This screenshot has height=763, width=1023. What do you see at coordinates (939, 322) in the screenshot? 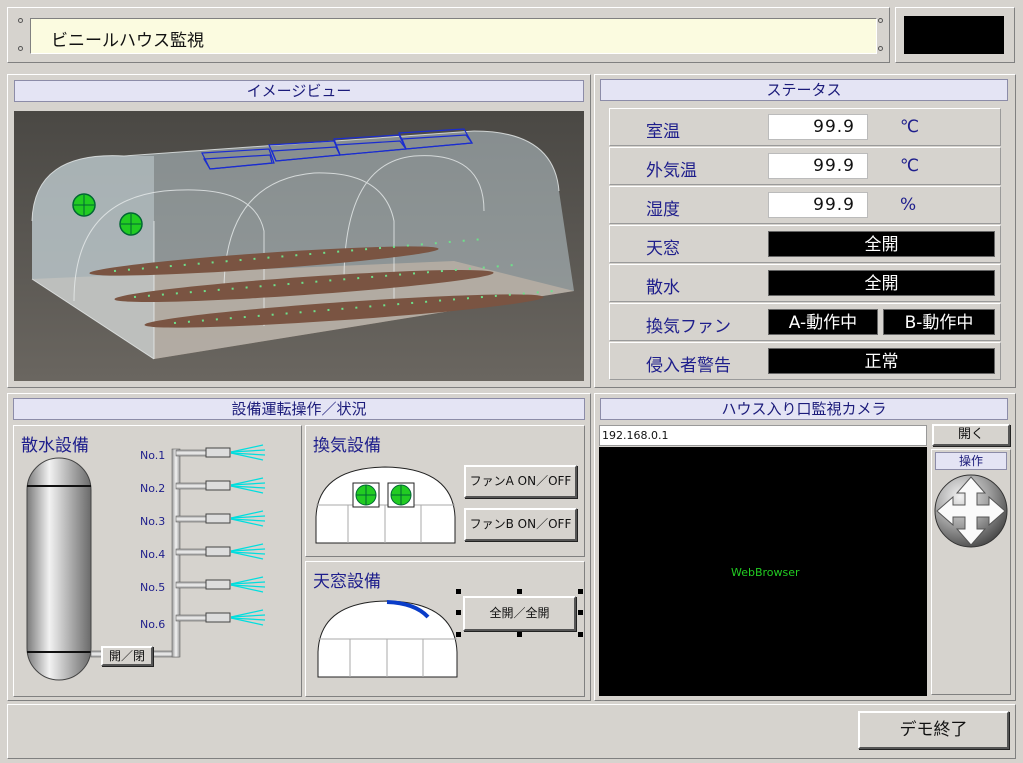
I see `vent-fan-b-status: B-動作中` at bounding box center [939, 322].